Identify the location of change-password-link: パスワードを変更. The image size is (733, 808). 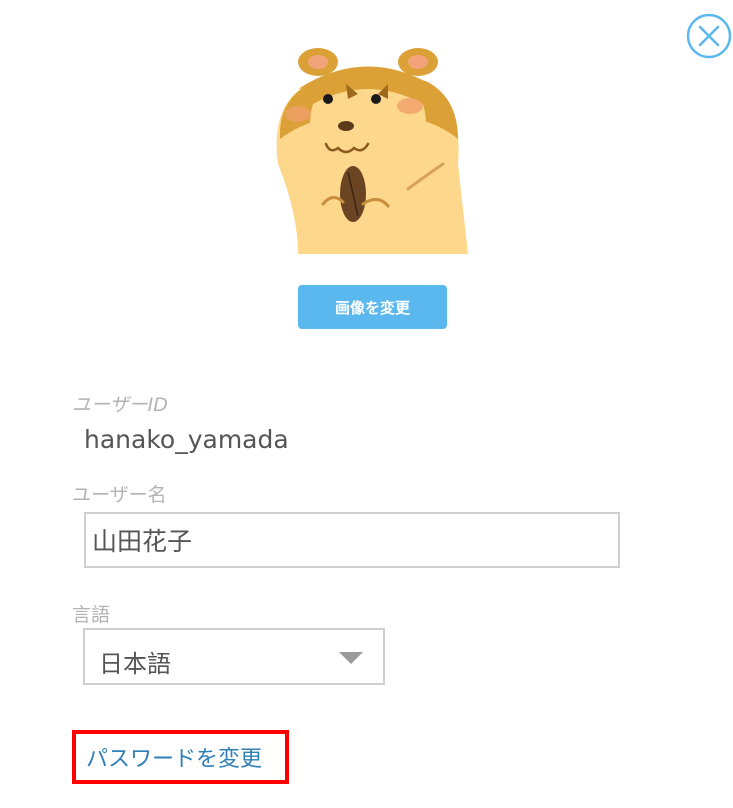
(174, 757).